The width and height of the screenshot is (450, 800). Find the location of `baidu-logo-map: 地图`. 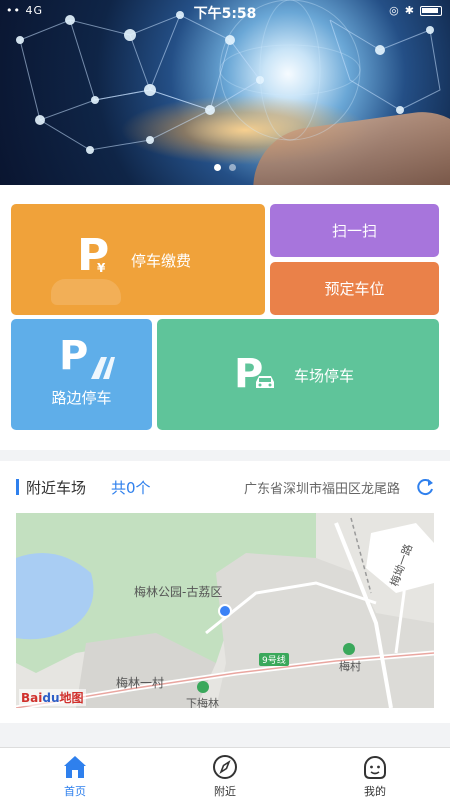

baidu-logo-map: 地图 is located at coordinates (71, 698).